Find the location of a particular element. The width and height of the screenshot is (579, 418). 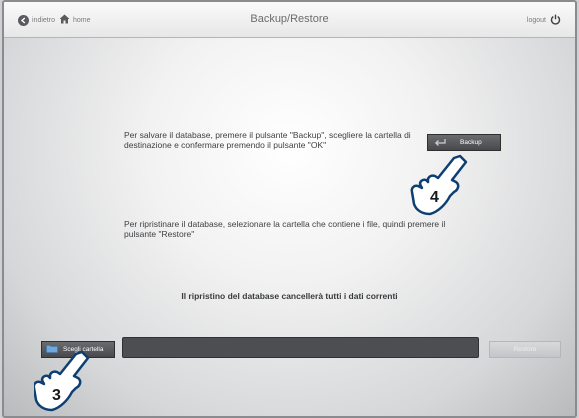

logout-button: logout is located at coordinates (544, 20).